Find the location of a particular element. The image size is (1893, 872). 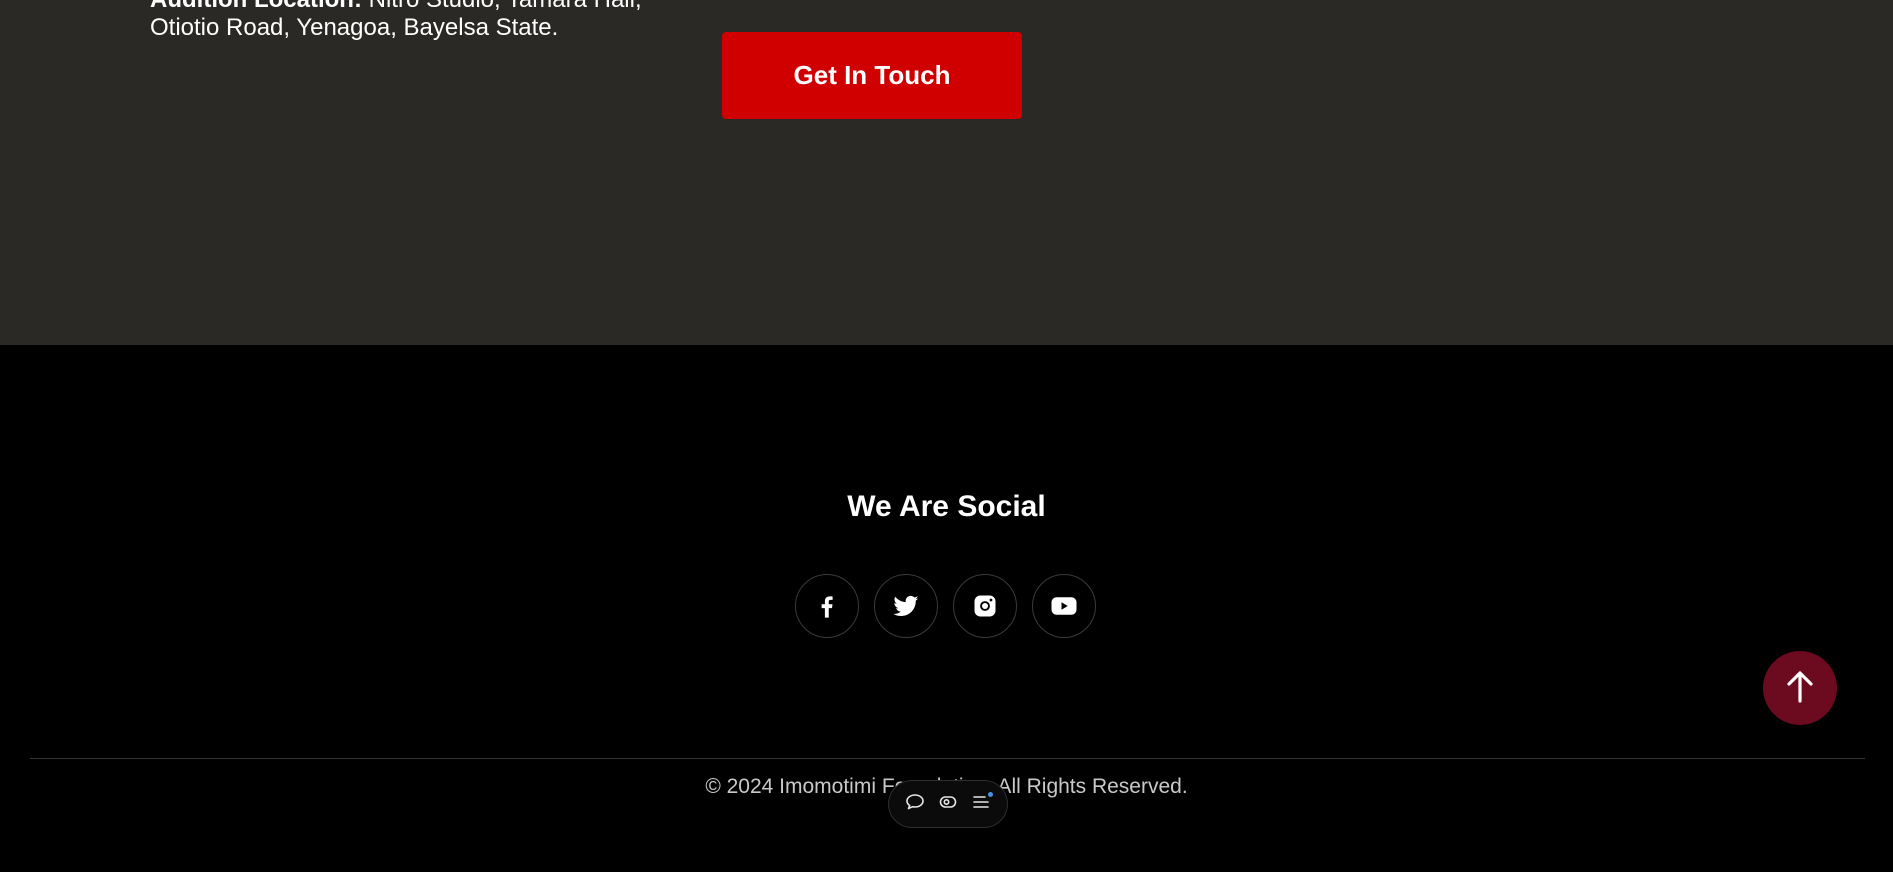

social-heading: We Are Social is located at coordinates (946, 506).